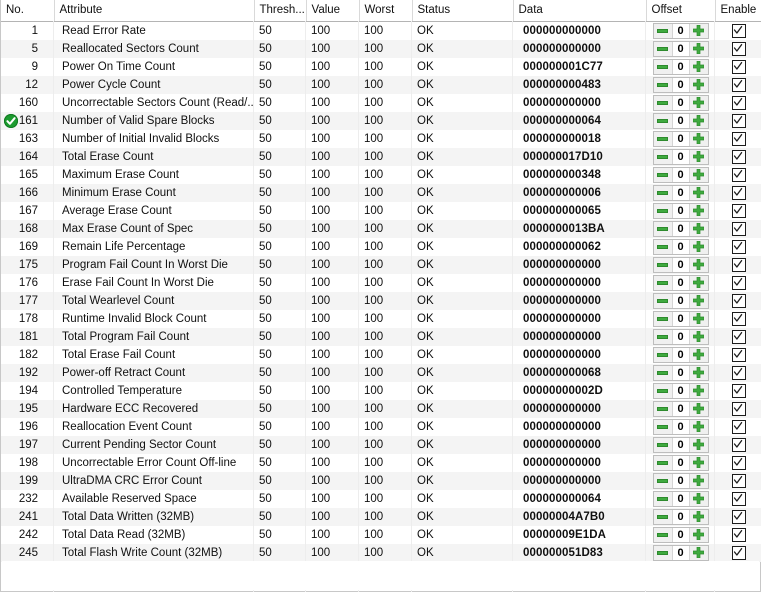  Describe the element at coordinates (381, 30) in the screenshot. I see `table-row: 1 Read Error Rate 50 100 100 OK 000000000000 0` at that location.